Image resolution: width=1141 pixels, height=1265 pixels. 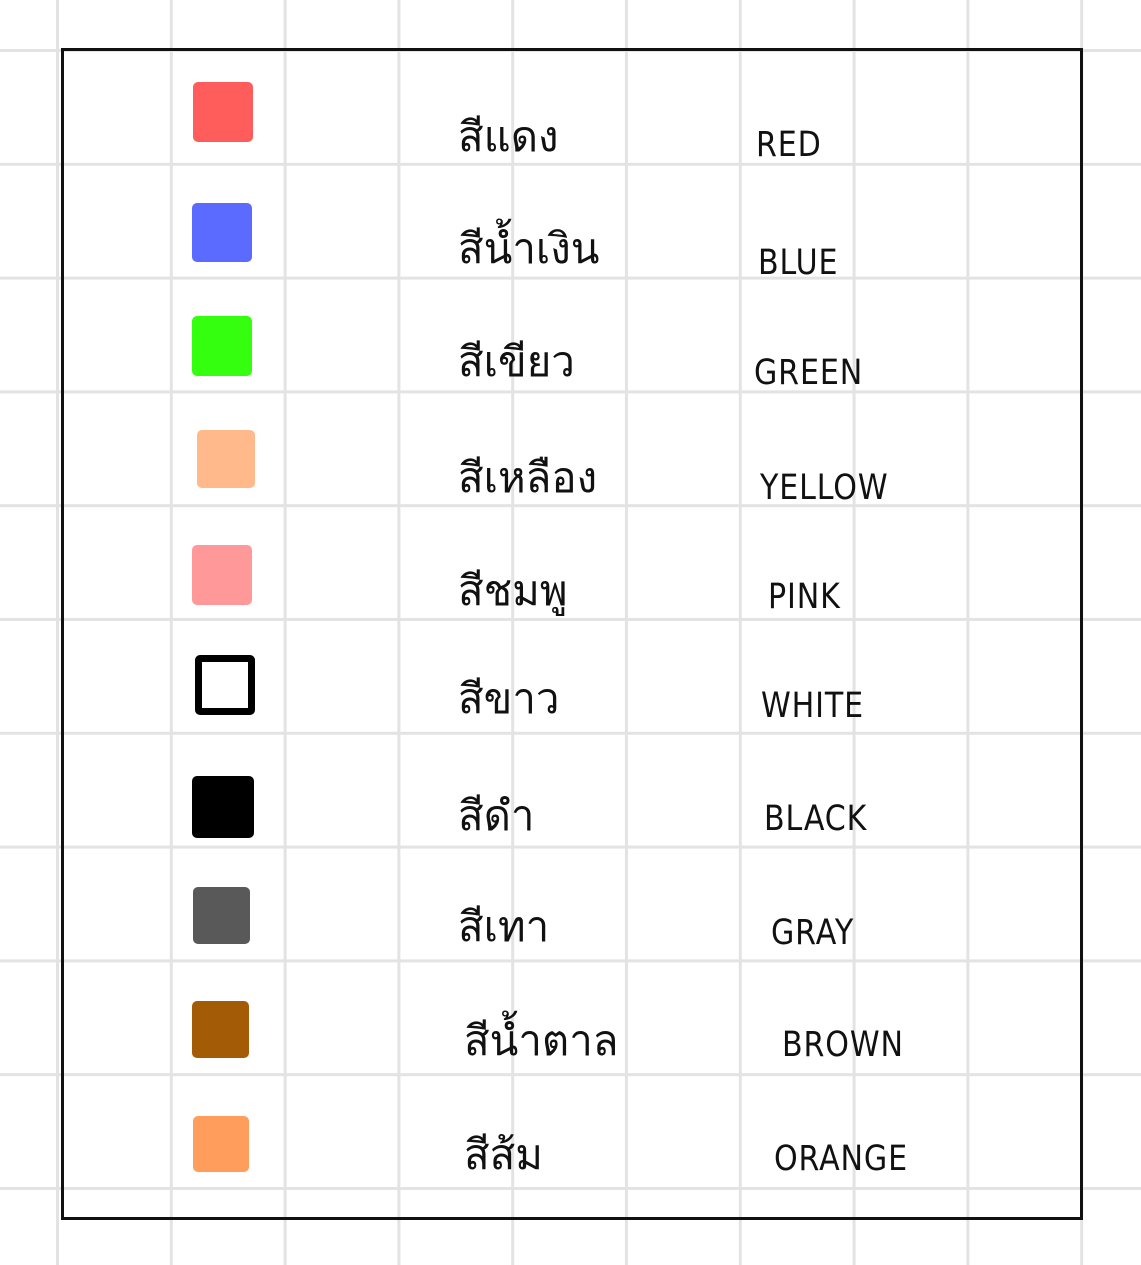 What do you see at coordinates (221, 1144) in the screenshot?
I see `swatch-orange` at bounding box center [221, 1144].